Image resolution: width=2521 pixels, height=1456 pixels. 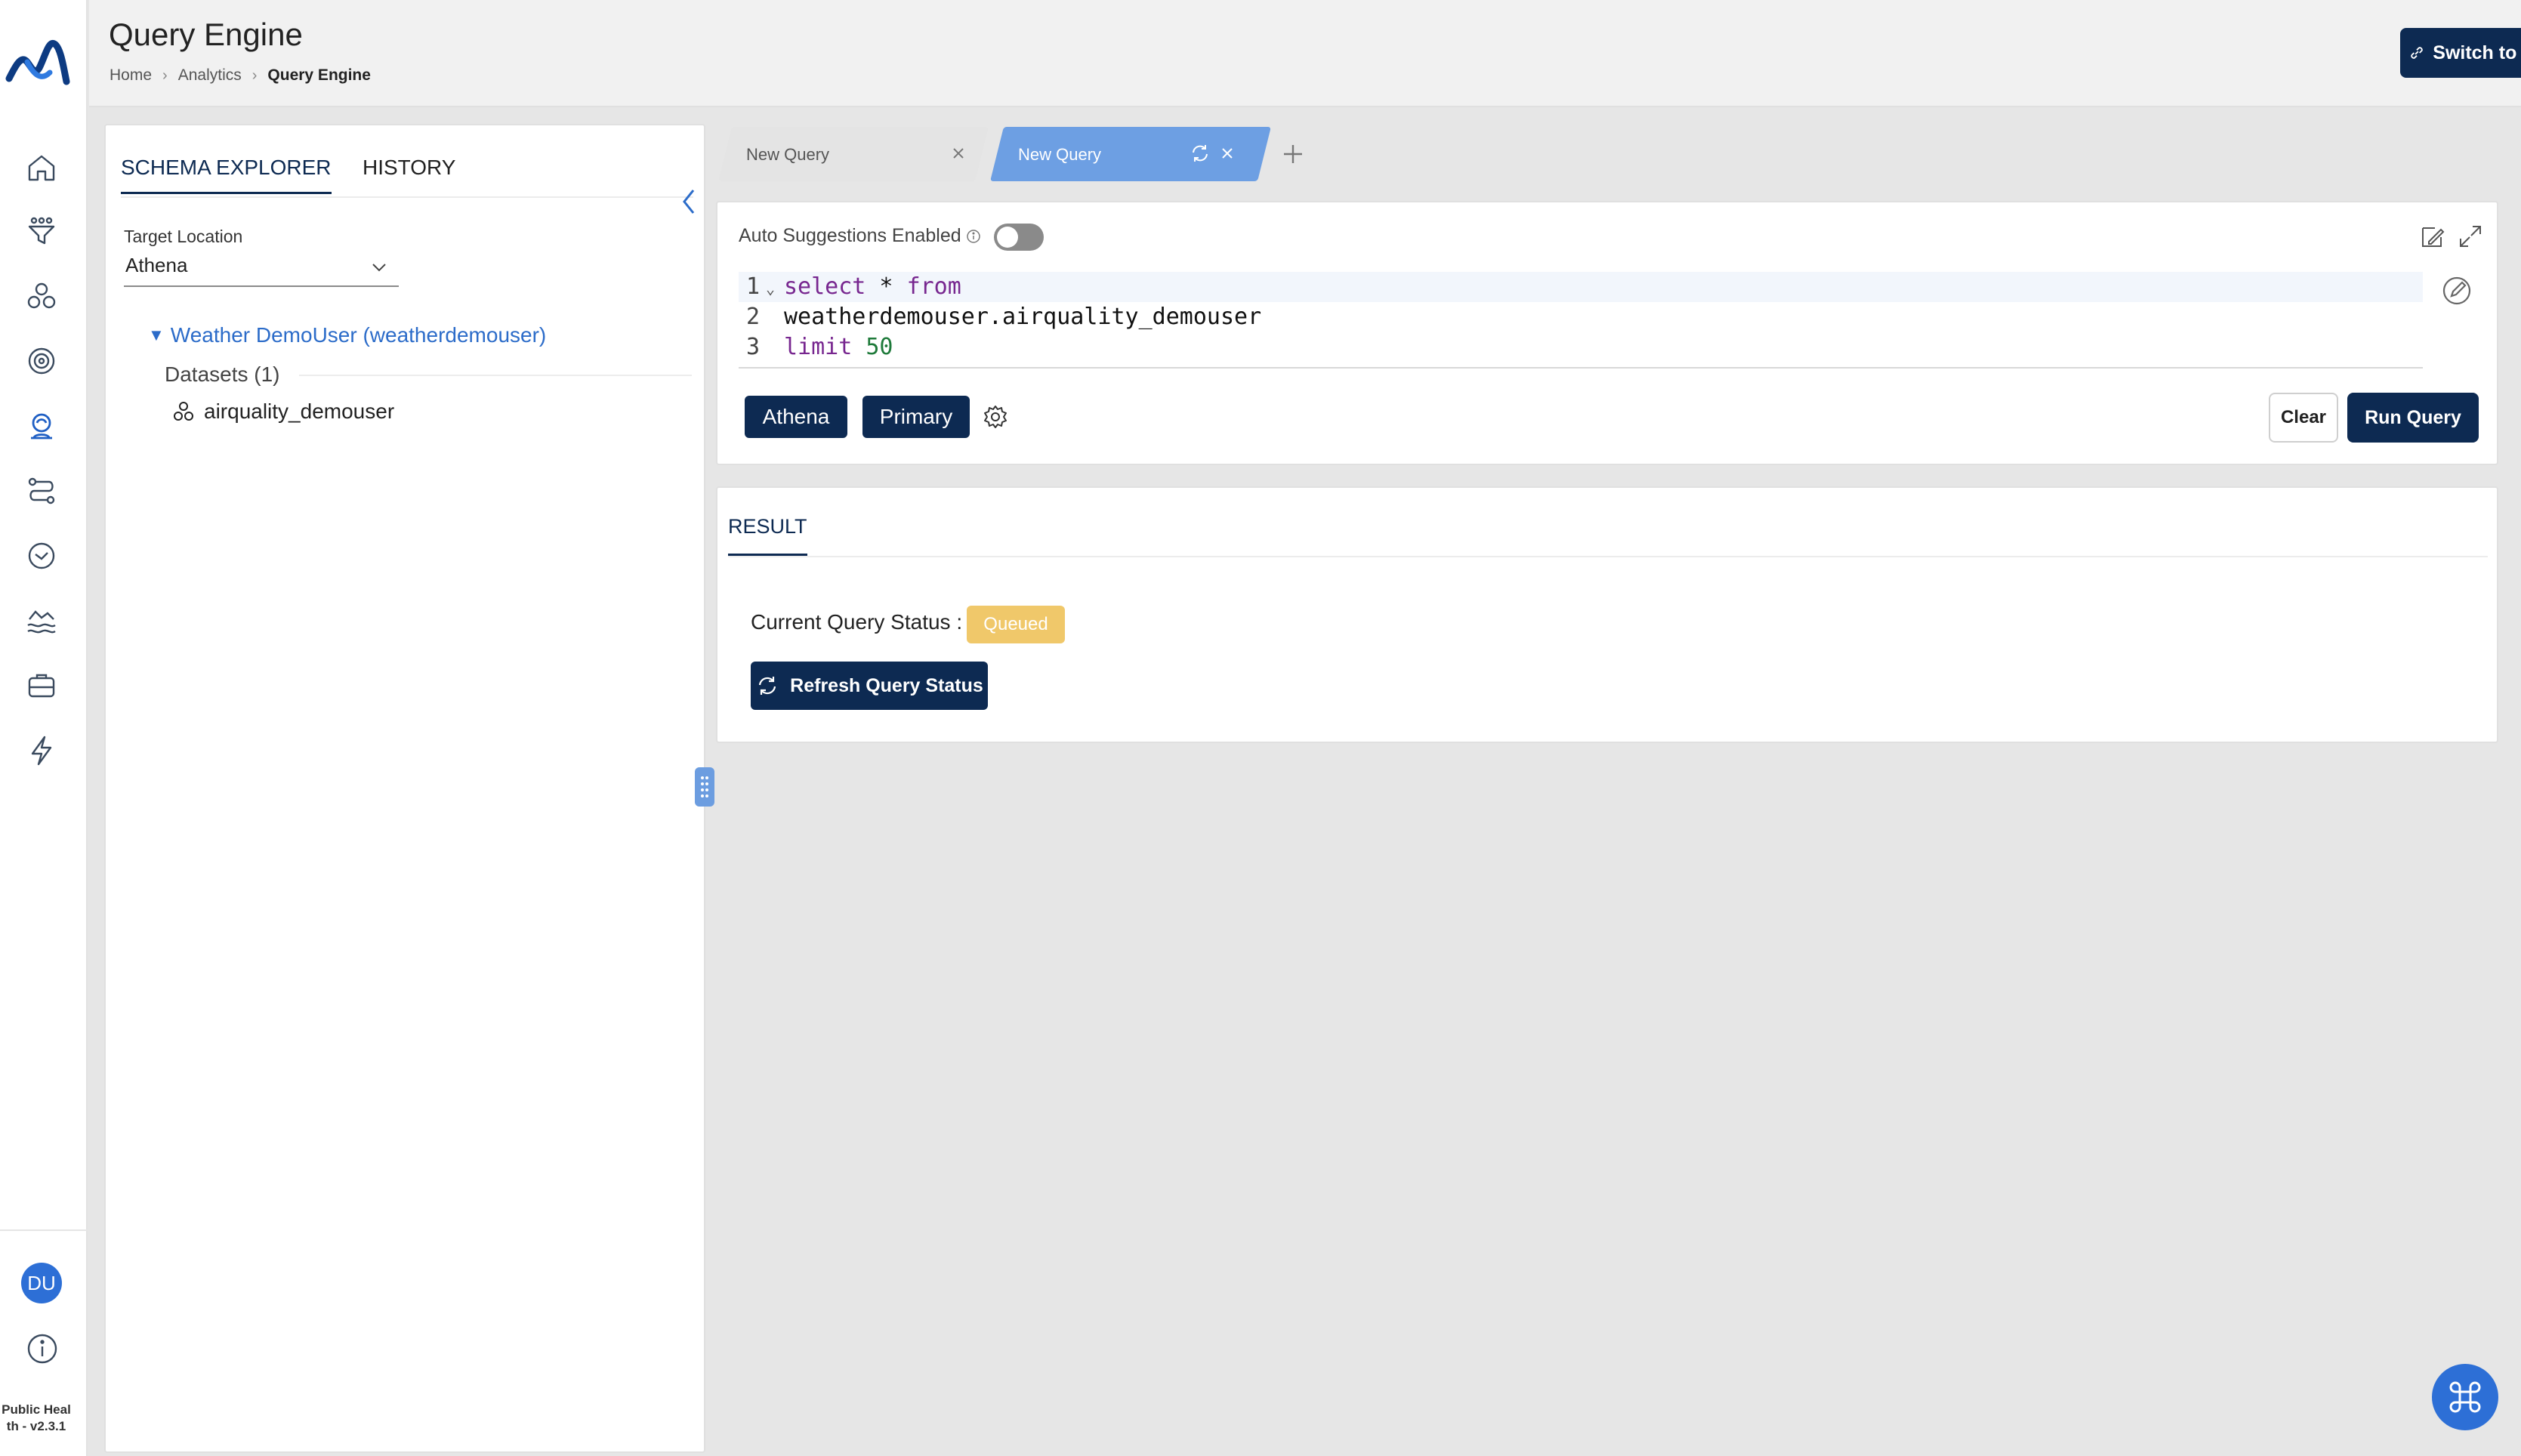 I want to click on tab-result: RESULT, so click(x=767, y=535).